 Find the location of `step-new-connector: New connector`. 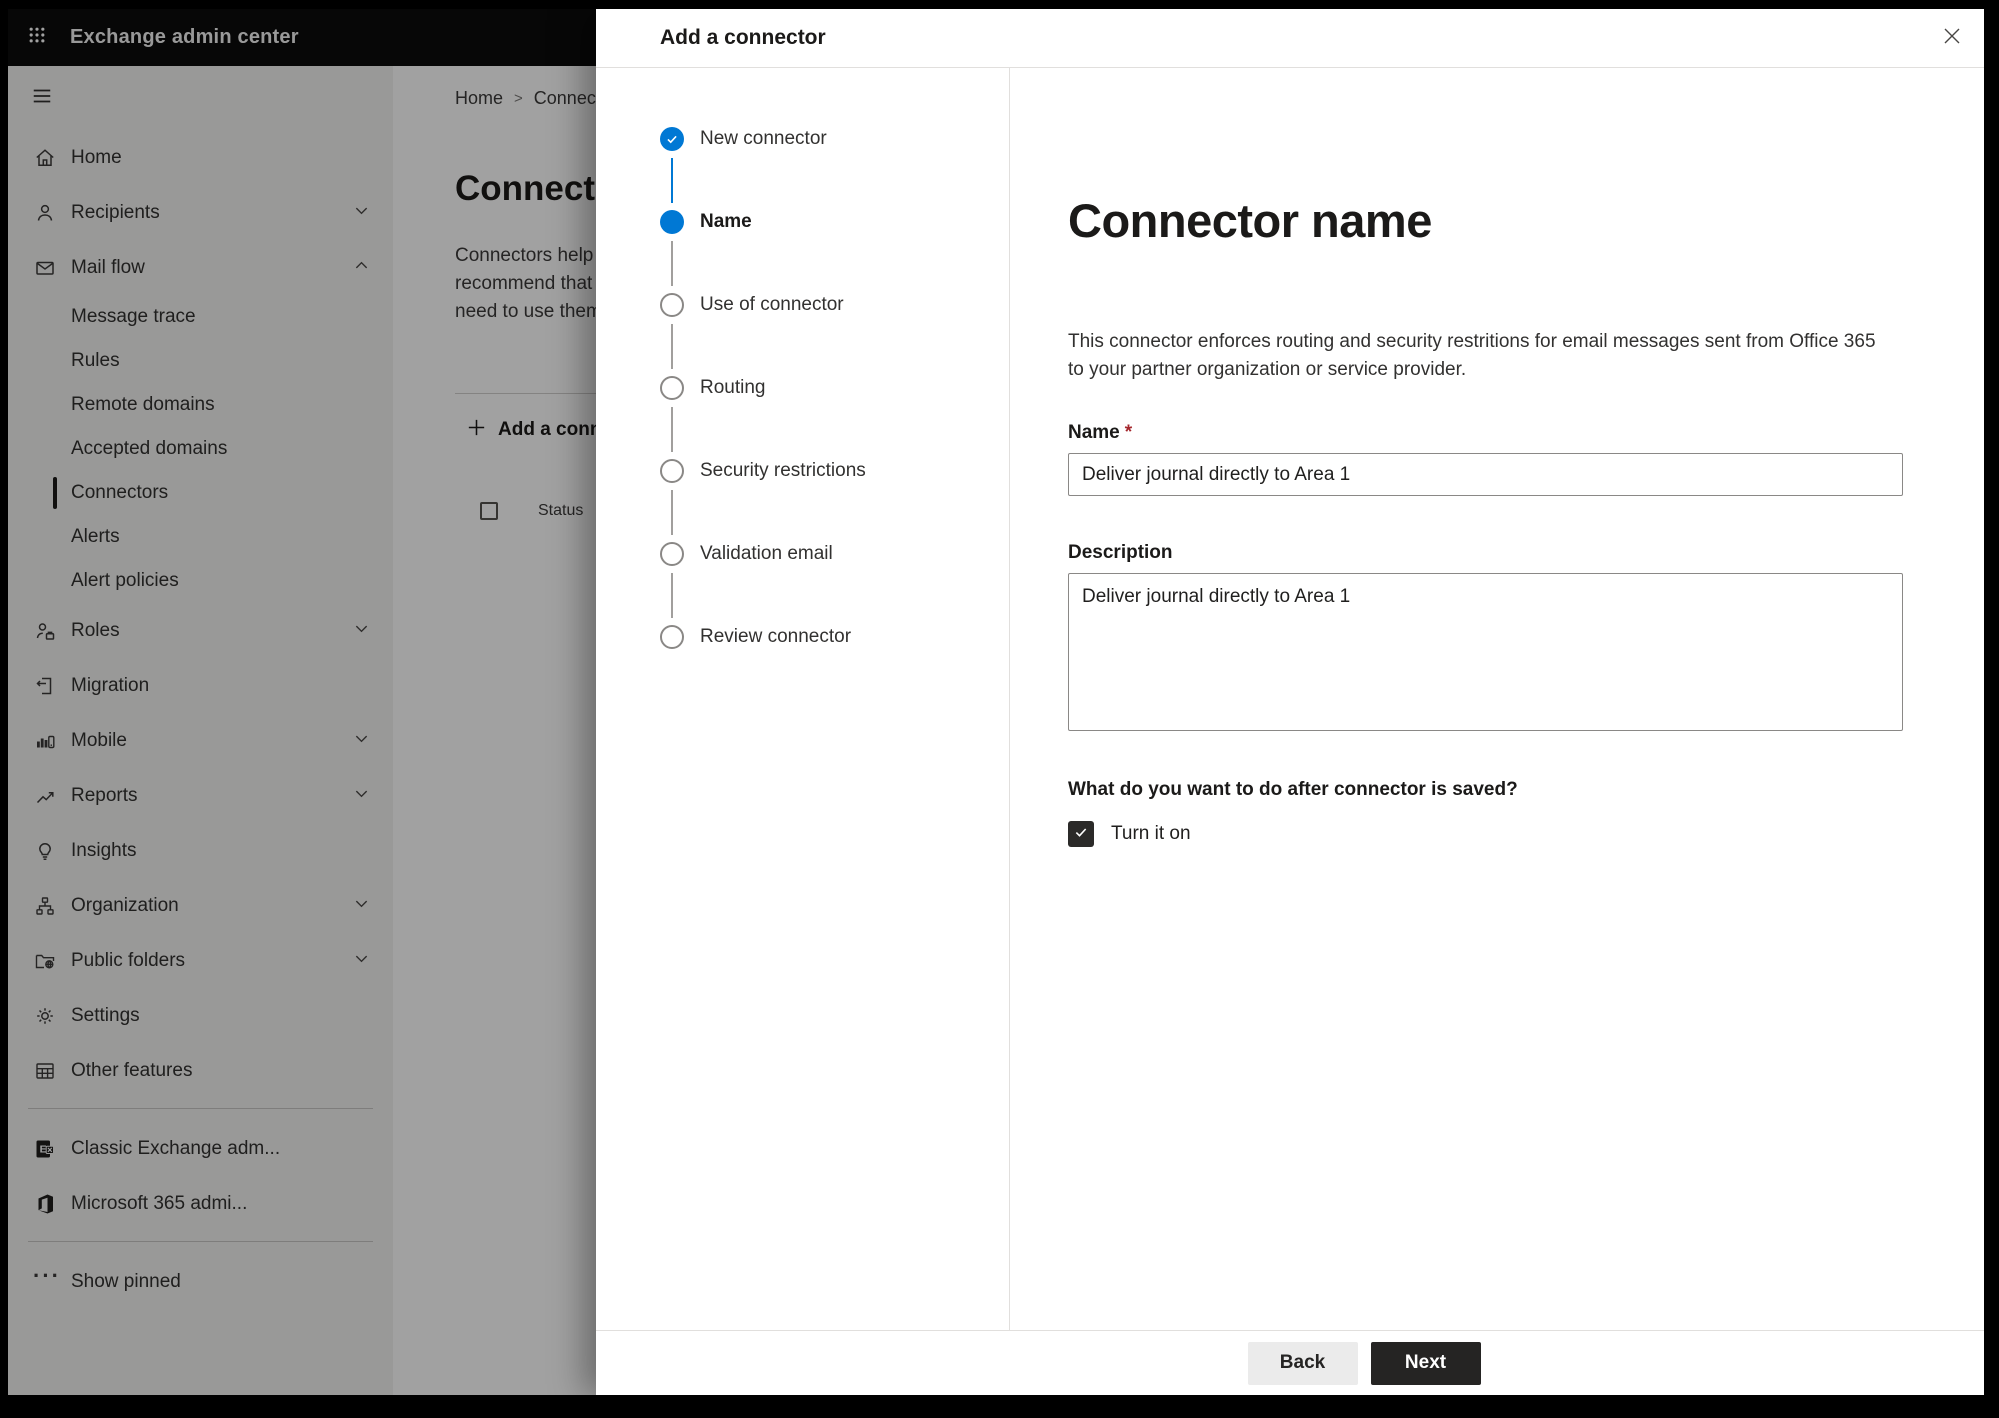

step-new-connector: New connector is located at coordinates (834, 139).